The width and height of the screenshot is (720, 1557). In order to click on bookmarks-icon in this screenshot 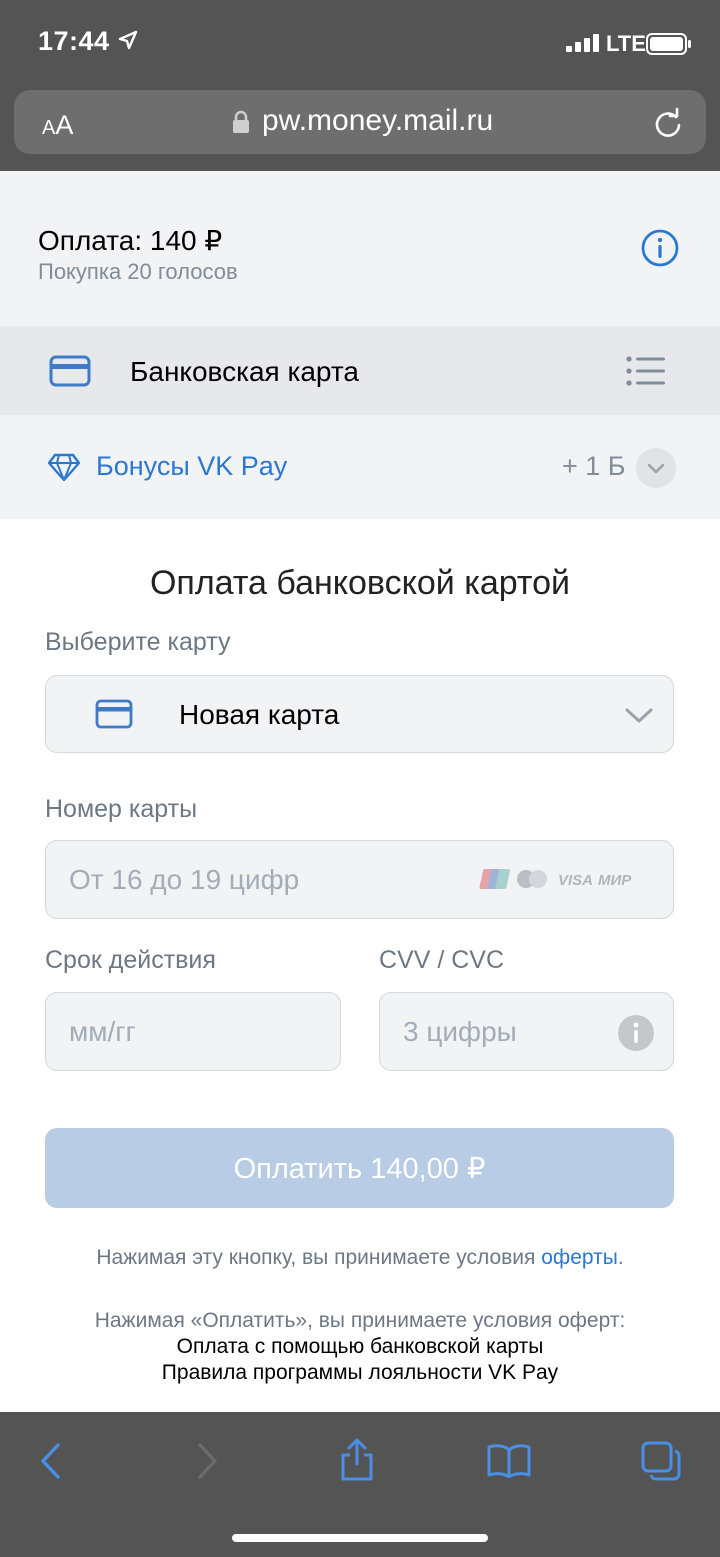, I will do `click(509, 1460)`.